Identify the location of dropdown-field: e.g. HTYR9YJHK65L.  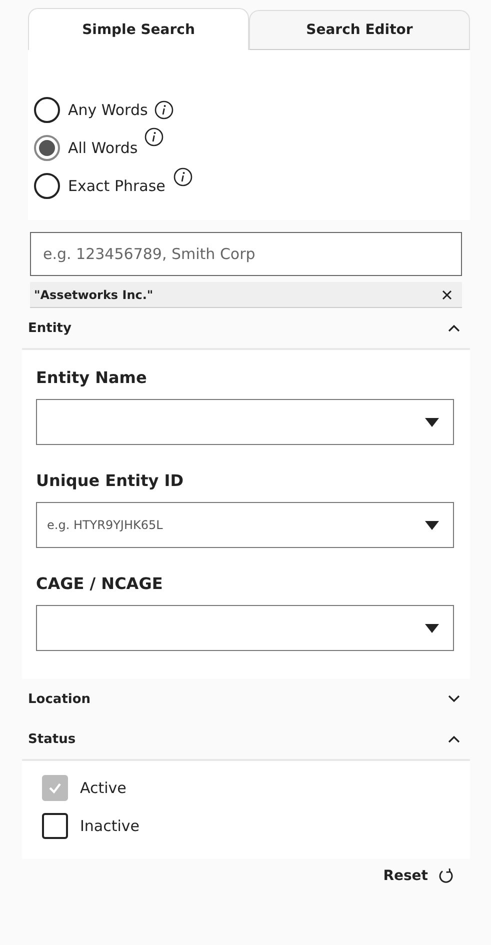
(245, 525).